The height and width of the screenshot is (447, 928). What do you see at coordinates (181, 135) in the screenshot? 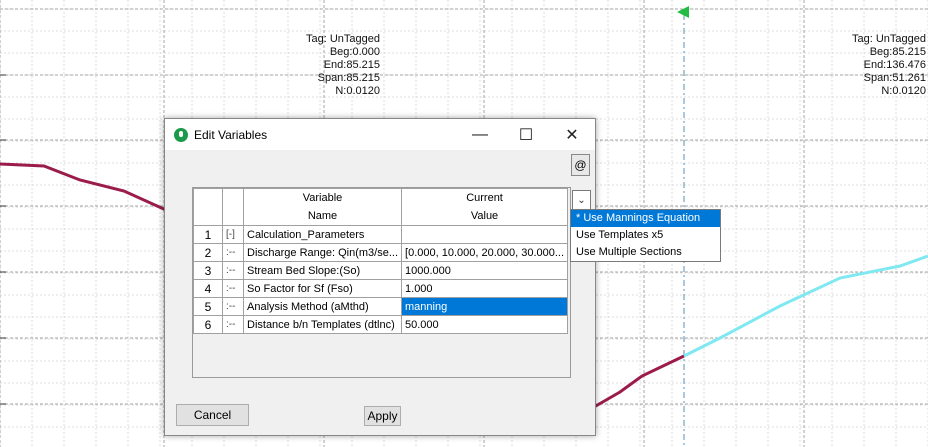
I see `app-icon` at bounding box center [181, 135].